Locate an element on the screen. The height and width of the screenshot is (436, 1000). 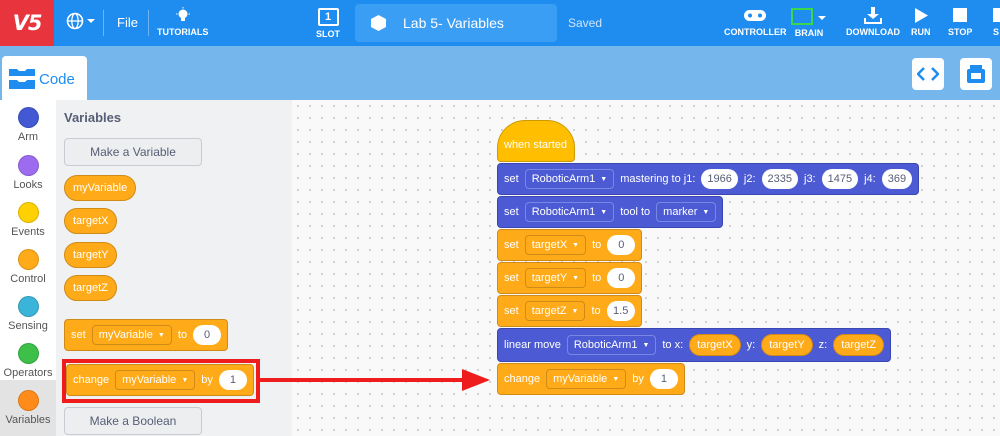
category-variables: Variables is located at coordinates (28, 408).